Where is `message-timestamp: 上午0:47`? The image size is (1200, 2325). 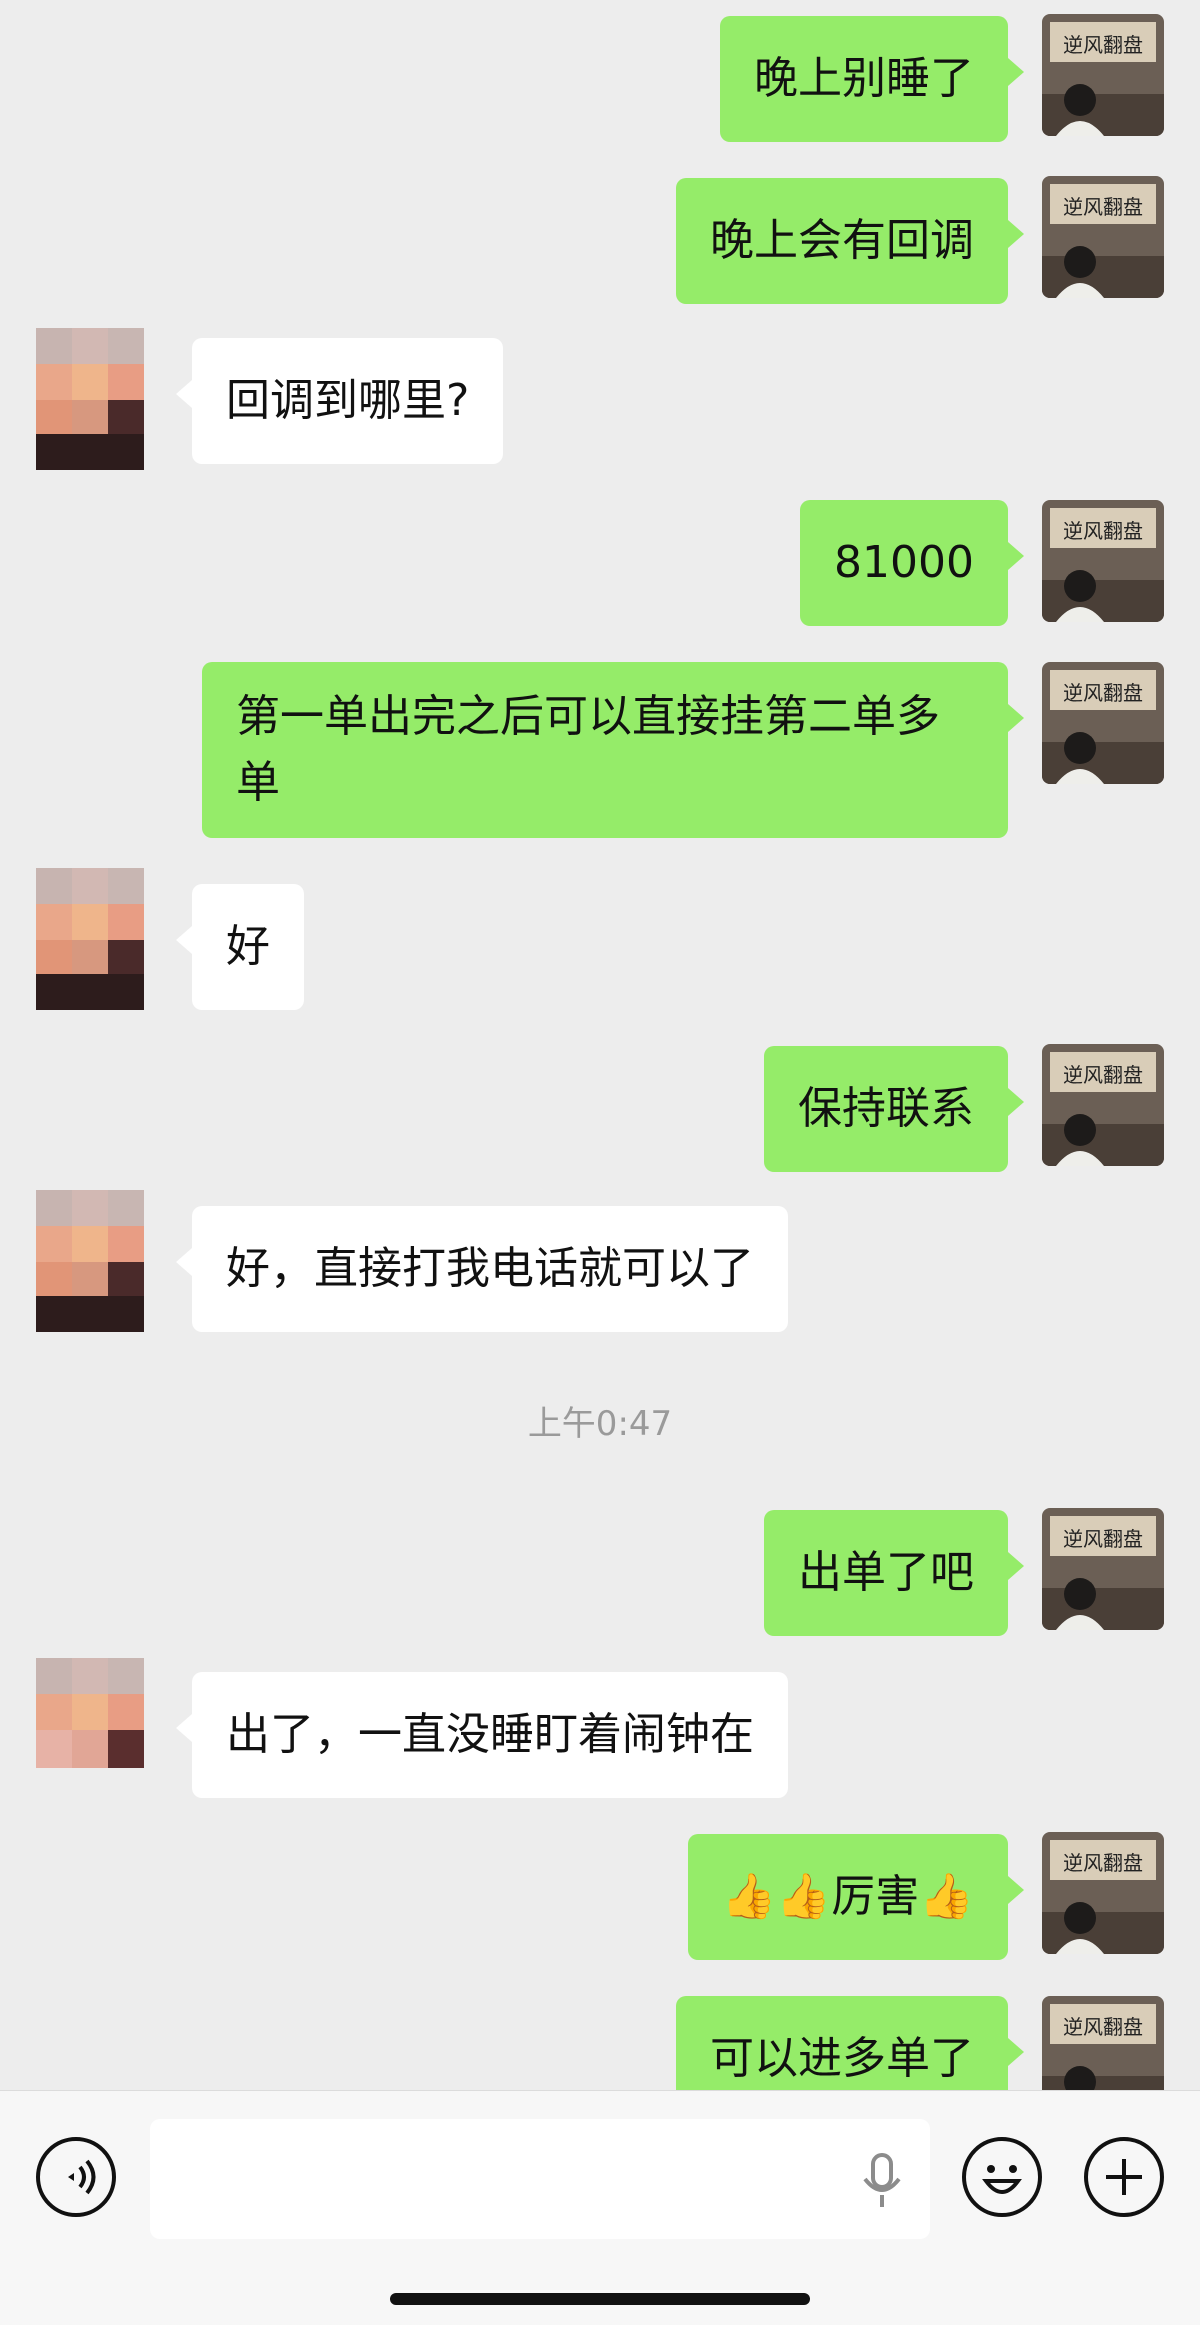 message-timestamp: 上午0:47 is located at coordinates (600, 1424).